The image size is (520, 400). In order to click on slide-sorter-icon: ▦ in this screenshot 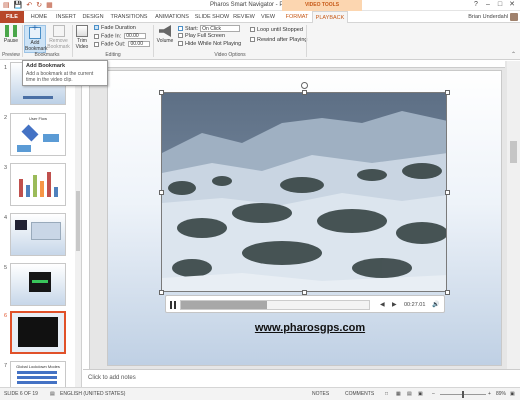, I will do `click(398, 394)`.